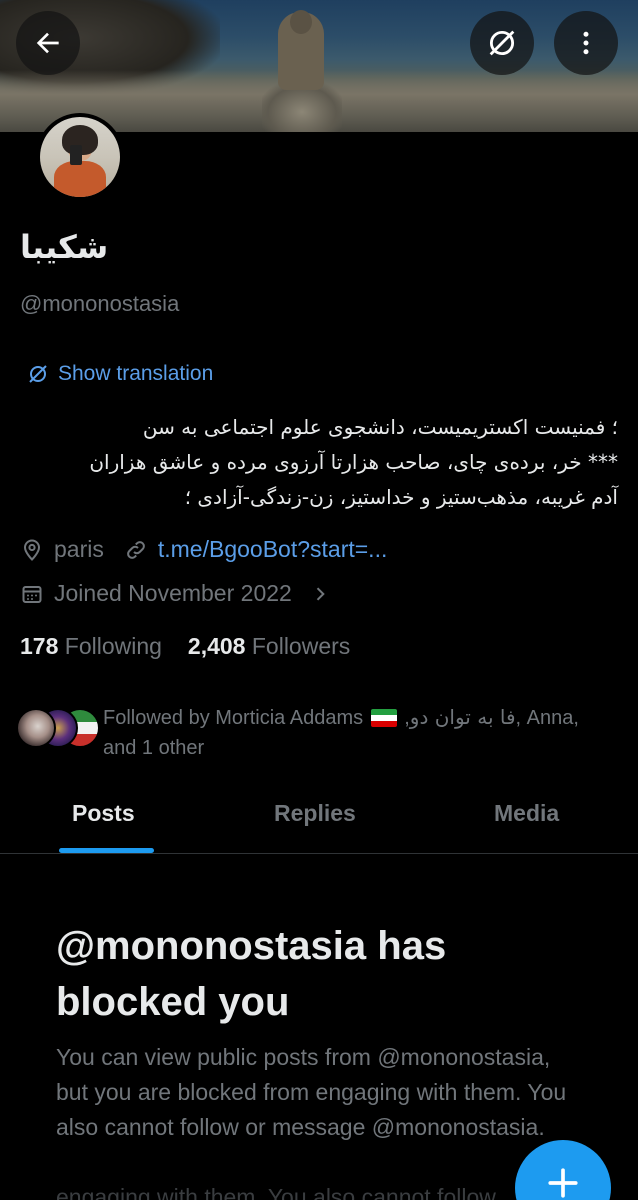  Describe the element at coordinates (301, 646) in the screenshot. I see `followers-label: Followers` at that location.